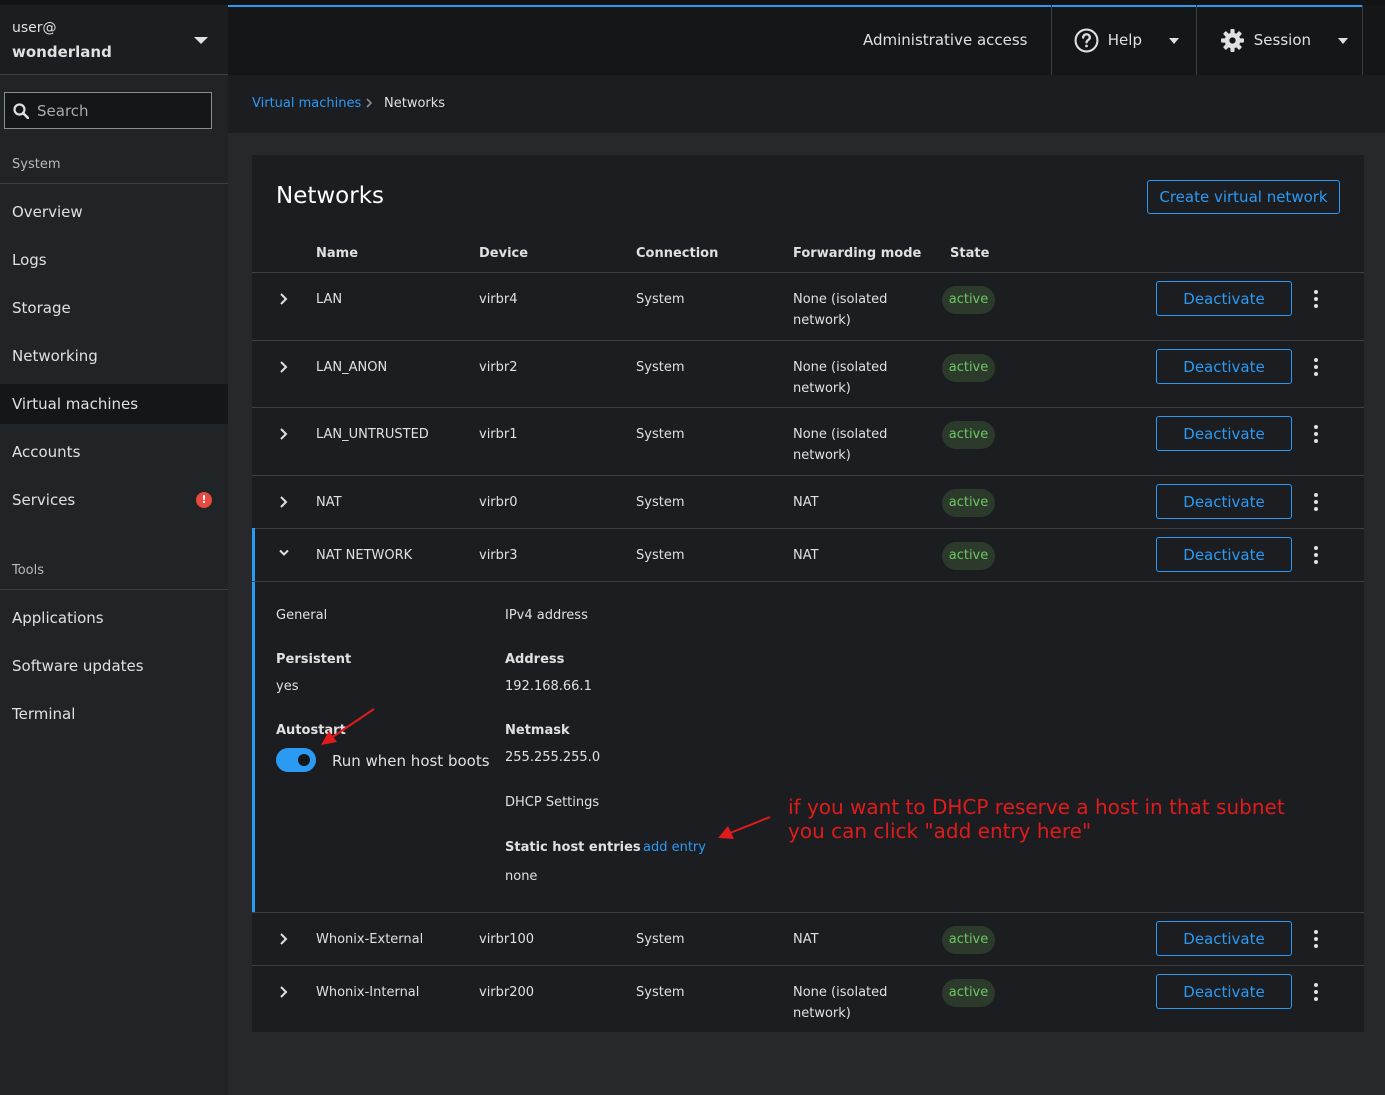 The height and width of the screenshot is (1095, 1385). What do you see at coordinates (806, 104) in the screenshot?
I see `breadcrumb: Virtual machines Networks` at bounding box center [806, 104].